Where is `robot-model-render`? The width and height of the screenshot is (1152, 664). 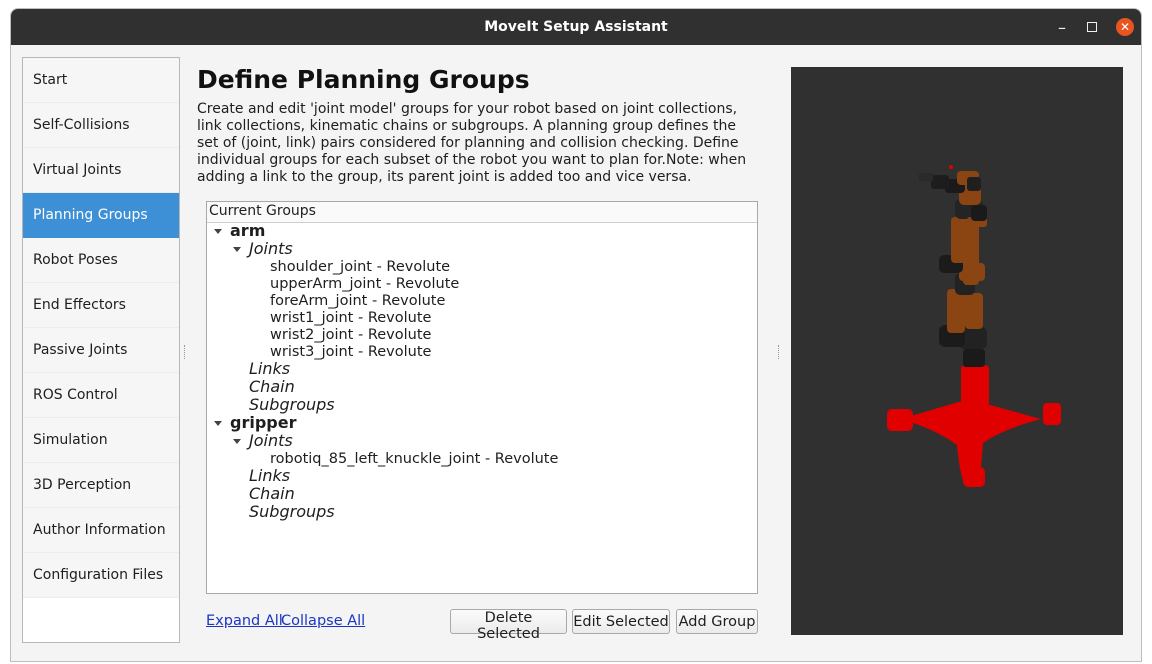
robot-model-render is located at coordinates (974, 326).